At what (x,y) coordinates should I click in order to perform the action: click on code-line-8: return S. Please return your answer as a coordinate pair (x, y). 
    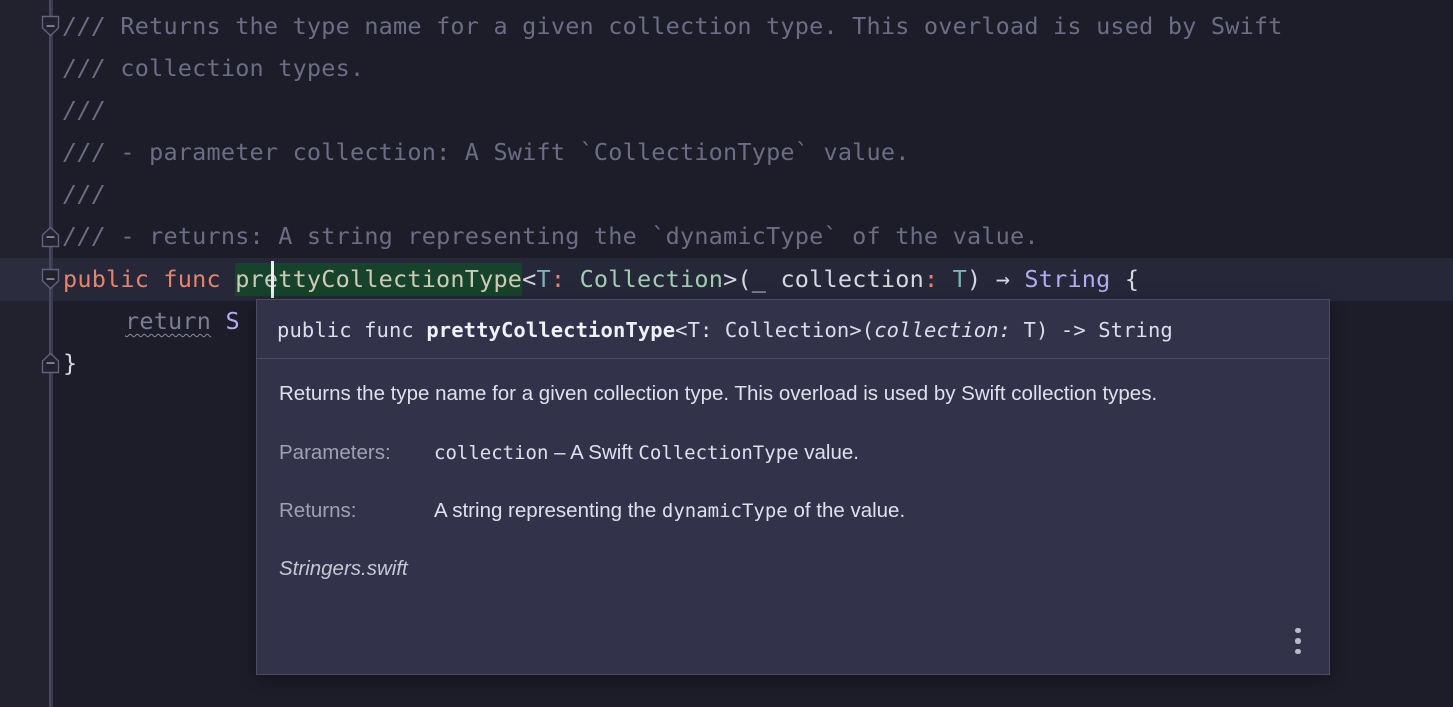
    Looking at the image, I should click on (182, 321).